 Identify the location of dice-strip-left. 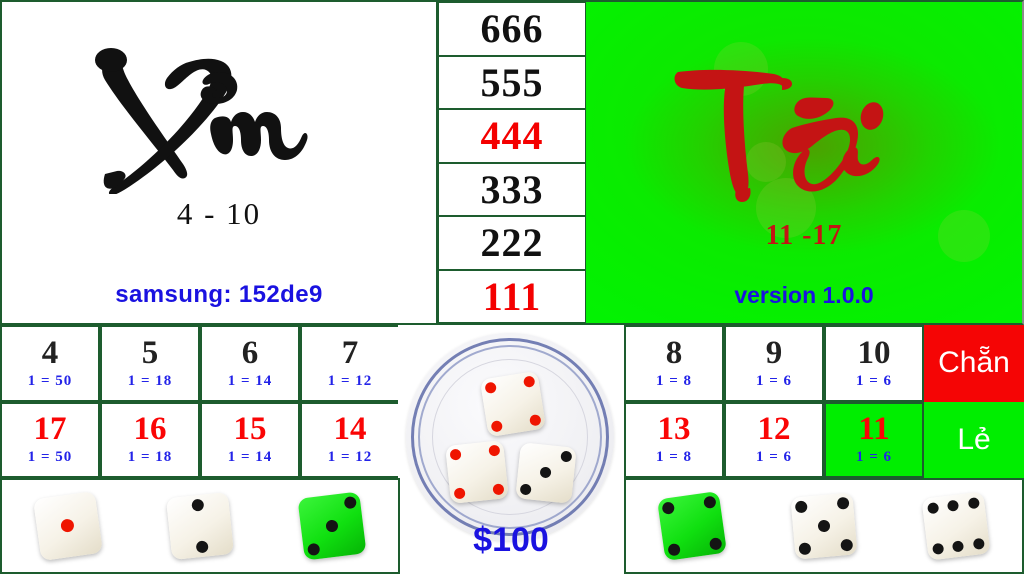
(200, 526).